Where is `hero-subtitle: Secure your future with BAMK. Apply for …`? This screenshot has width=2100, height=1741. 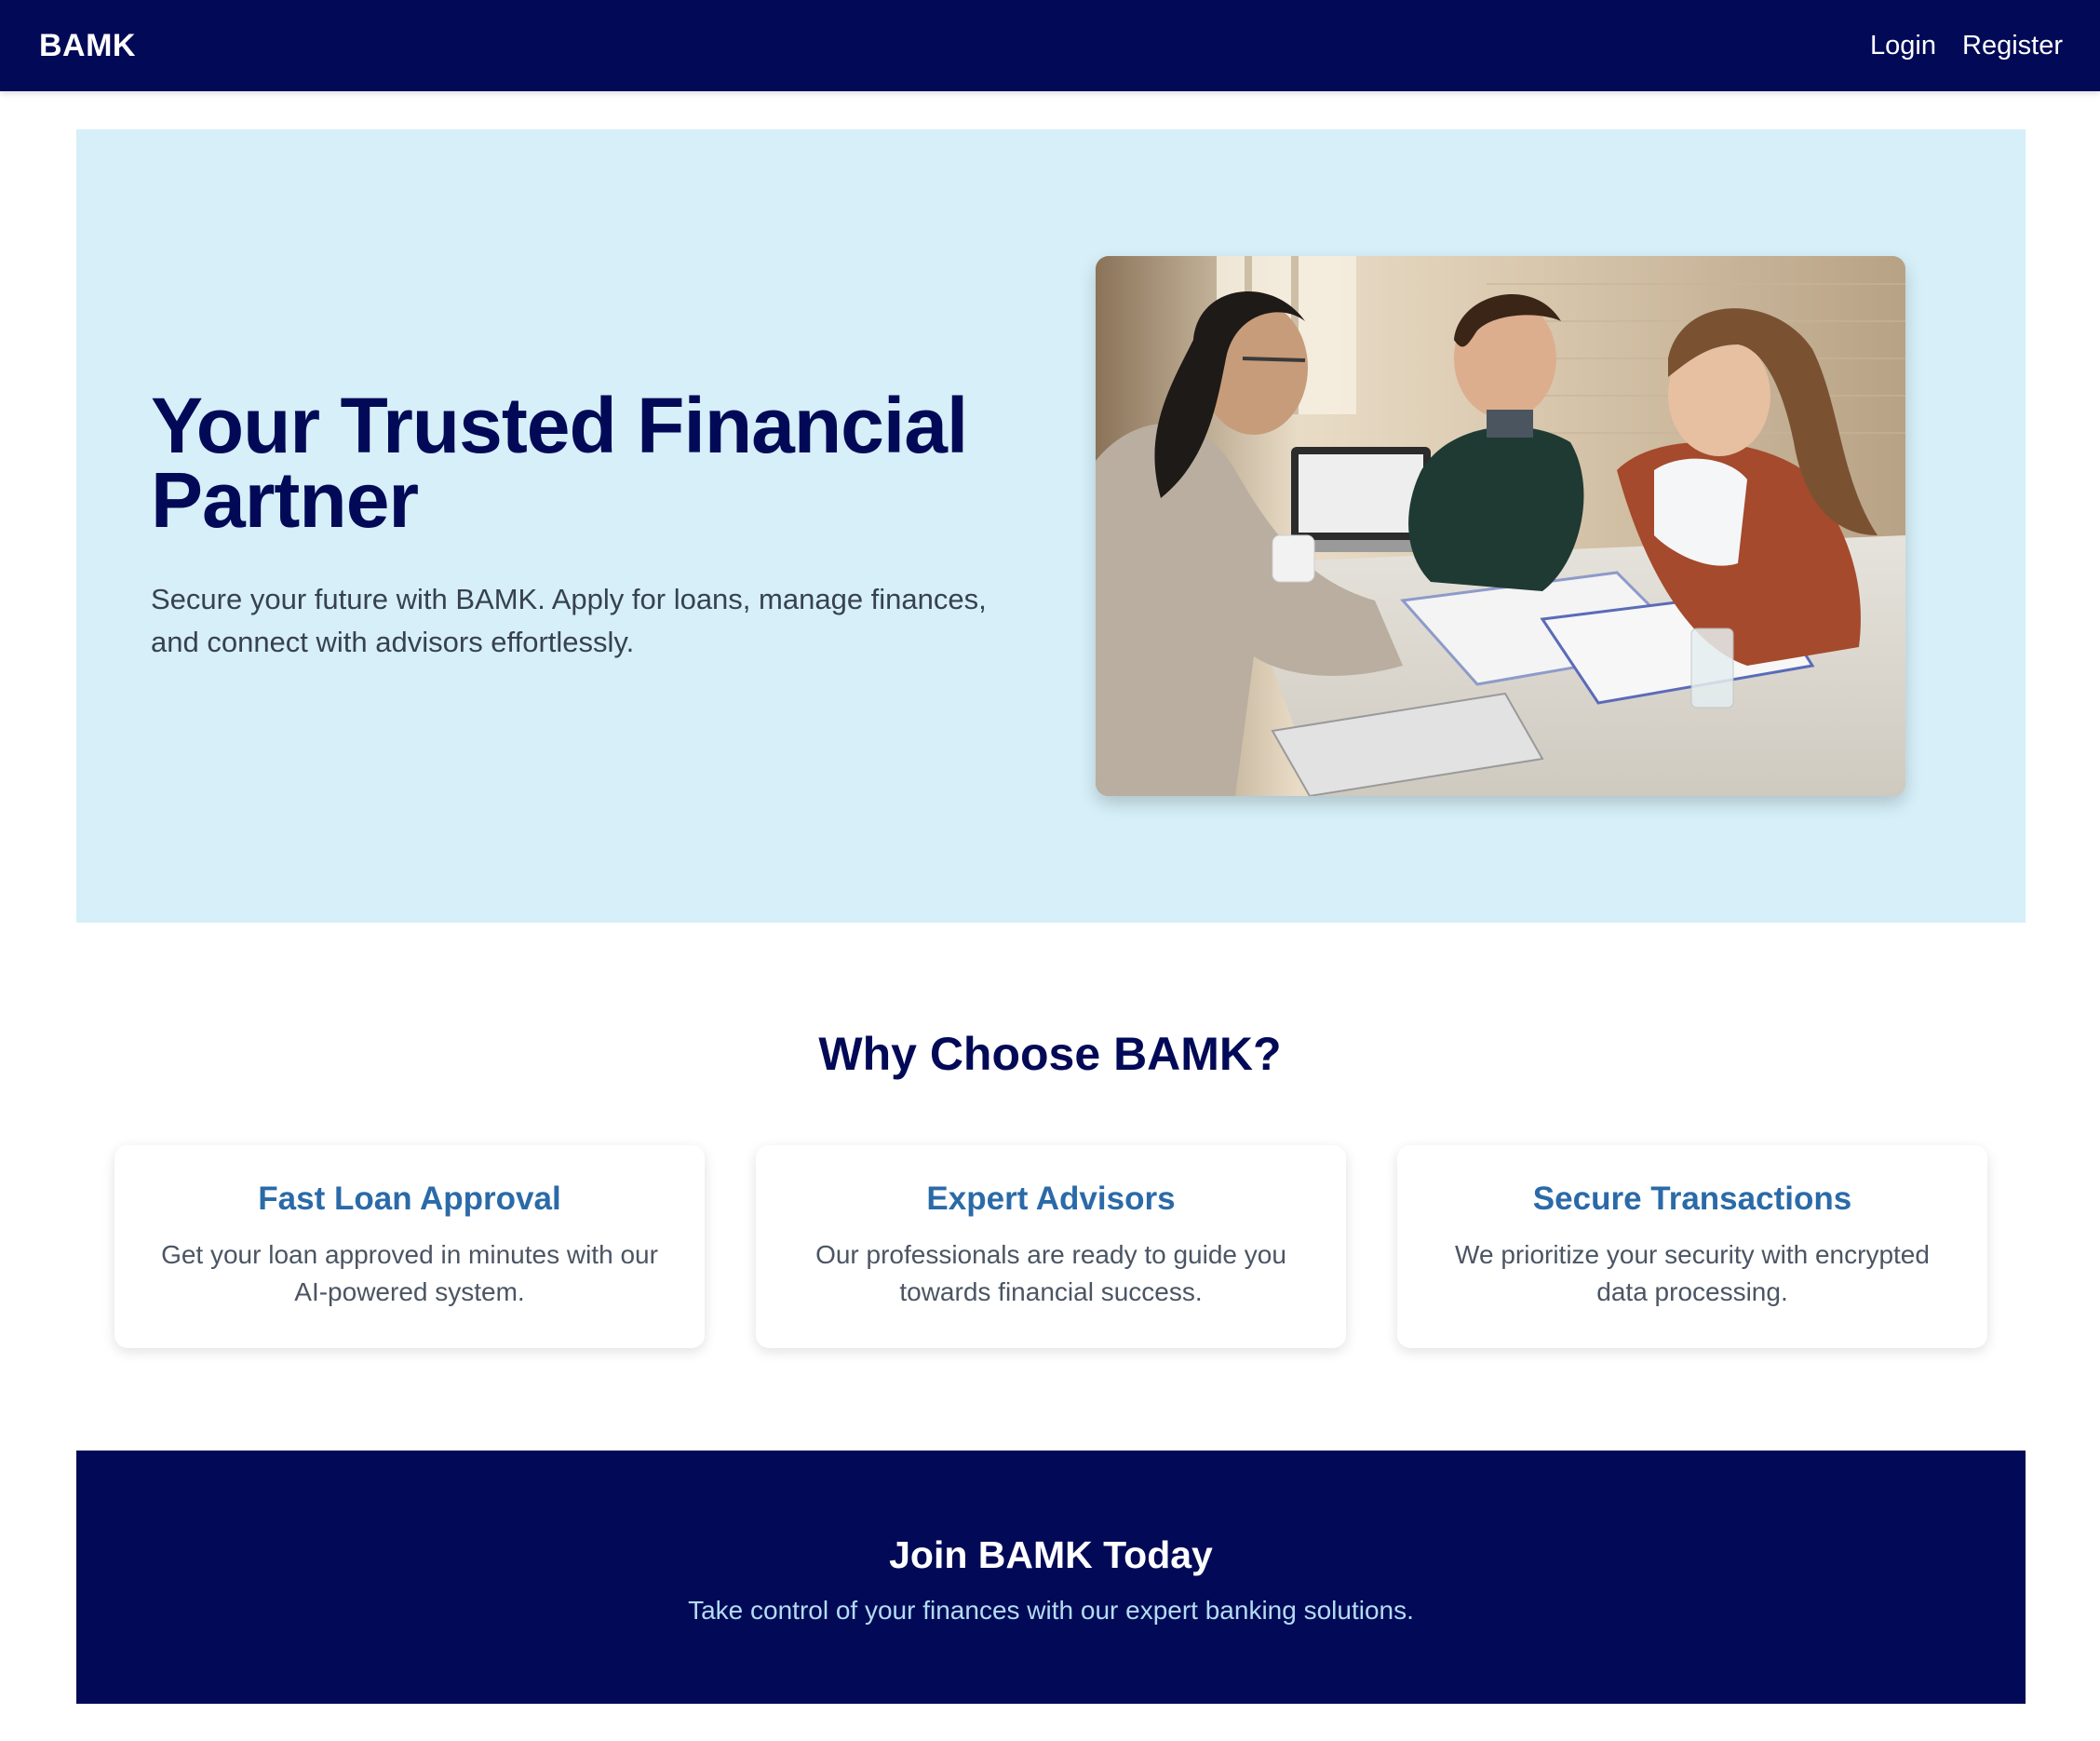 hero-subtitle: Secure your future with BAMK. Apply for … is located at coordinates (569, 620).